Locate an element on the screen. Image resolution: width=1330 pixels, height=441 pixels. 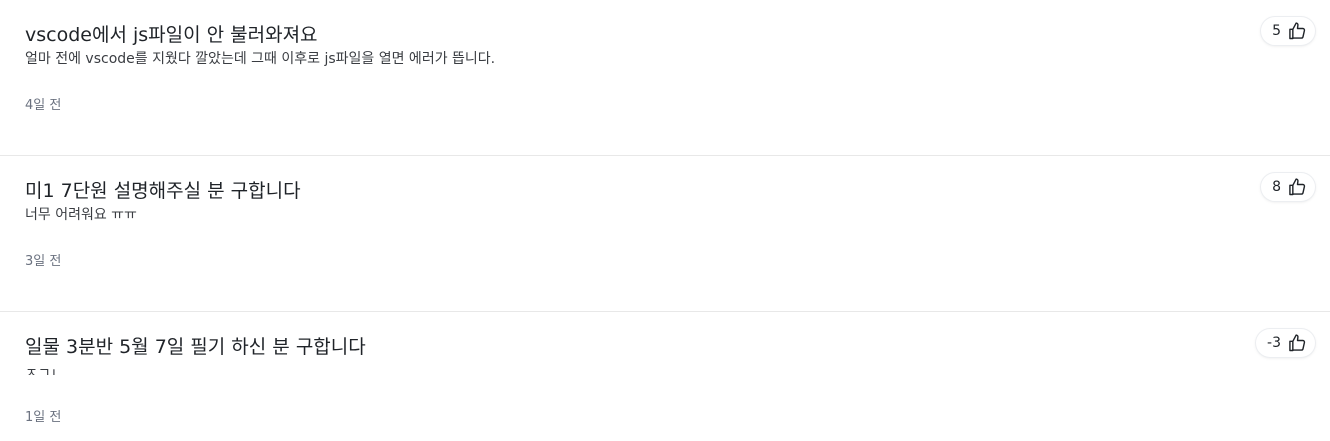
post-excerpt: 너무 어려워요 ㅠㅠ is located at coordinates (81, 215).